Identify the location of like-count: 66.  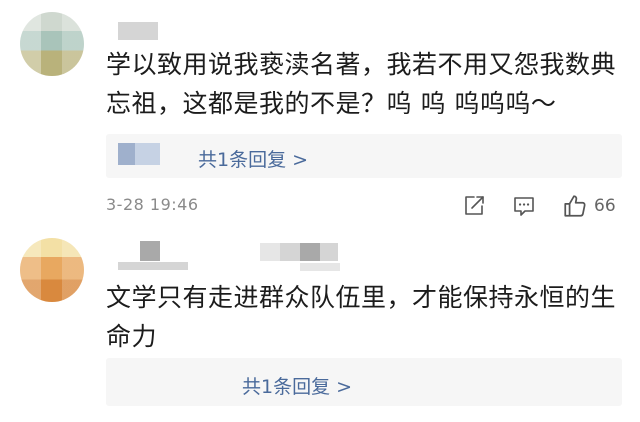
(605, 206).